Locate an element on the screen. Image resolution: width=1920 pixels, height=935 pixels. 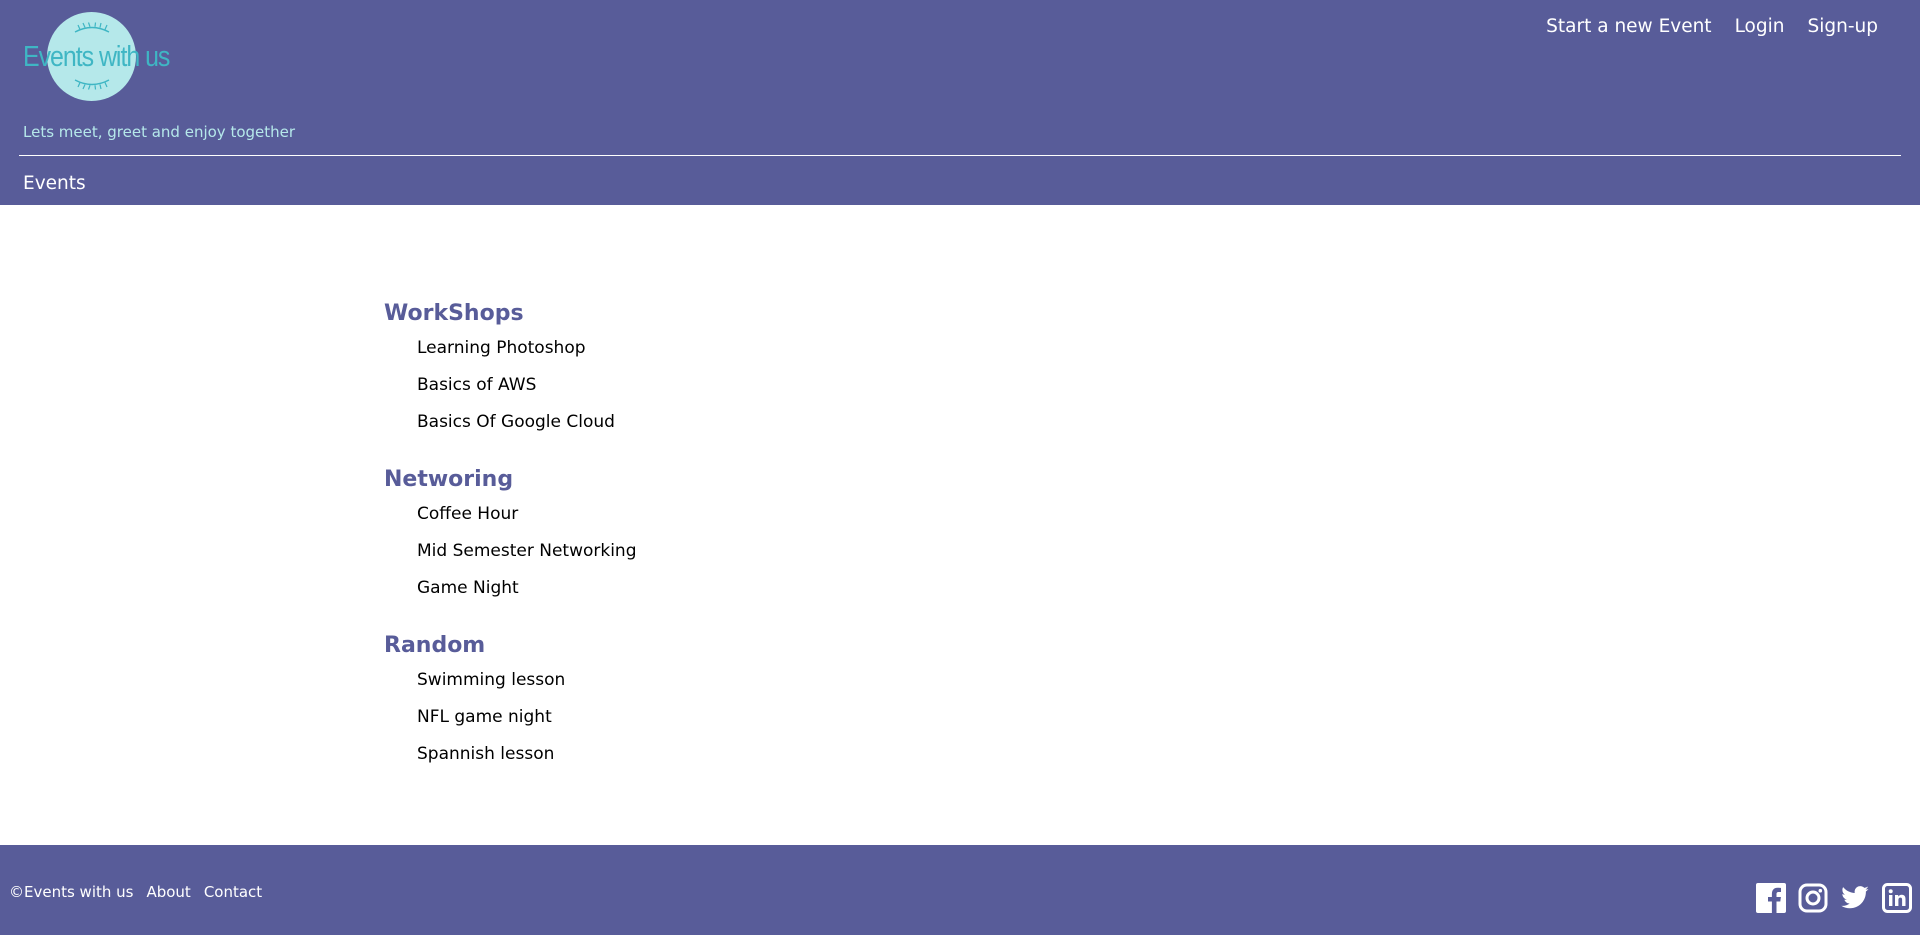
contact-link: Contact is located at coordinates (233, 892).